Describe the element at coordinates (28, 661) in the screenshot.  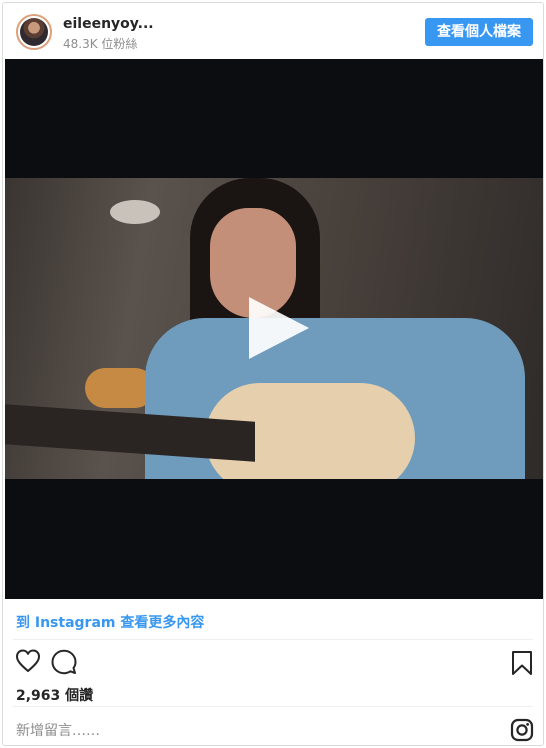
I see `heart-icon` at that location.